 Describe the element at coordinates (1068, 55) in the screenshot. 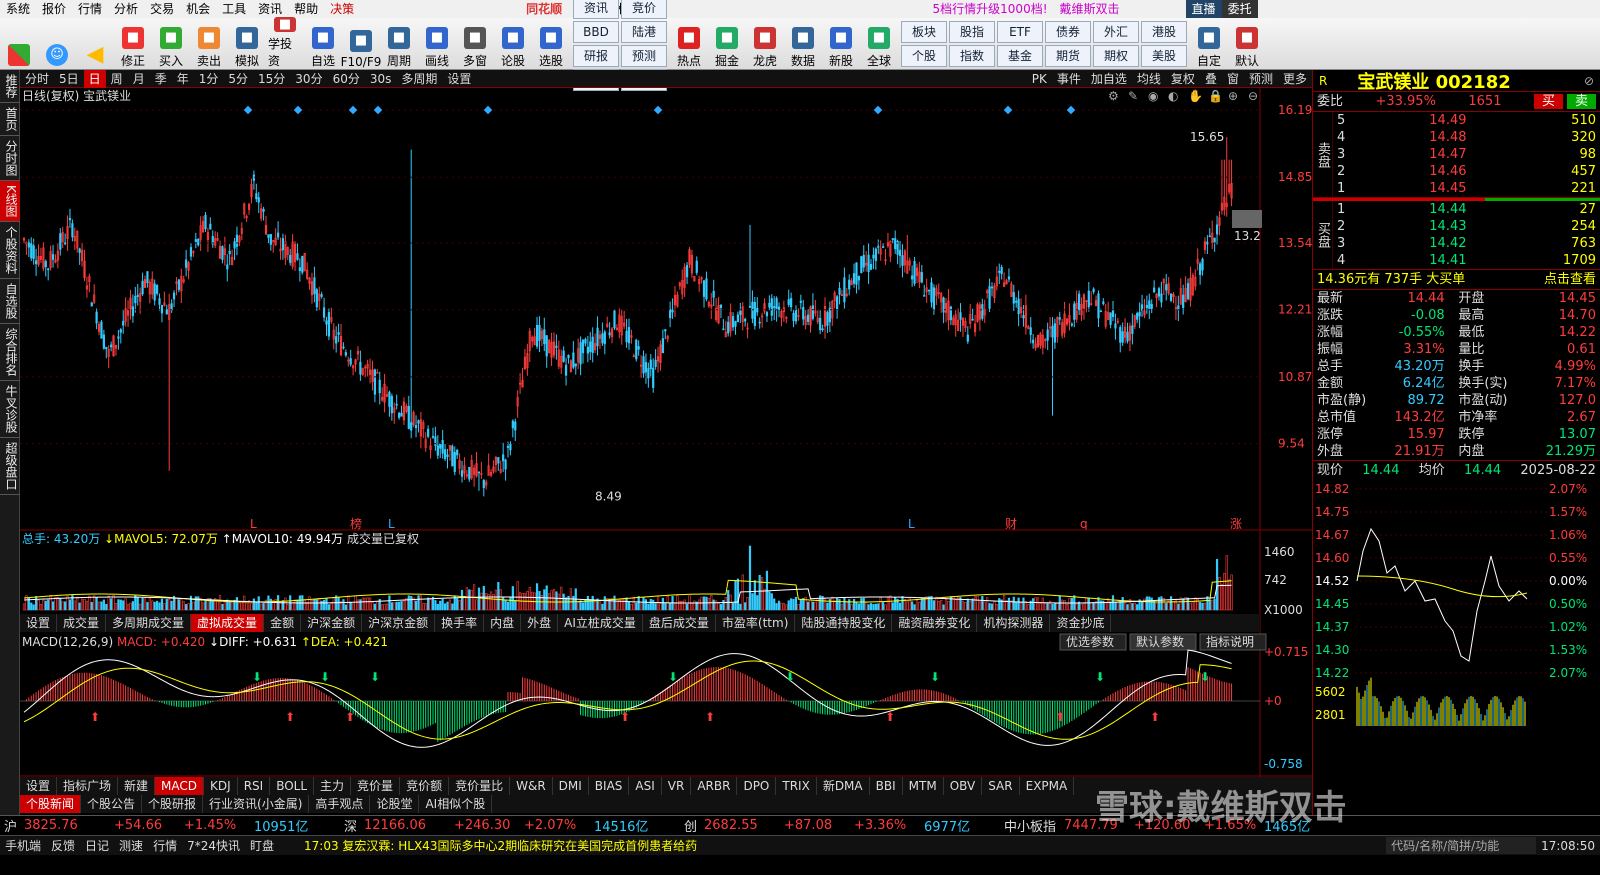

I see `grid-btn-17: 期货` at that location.